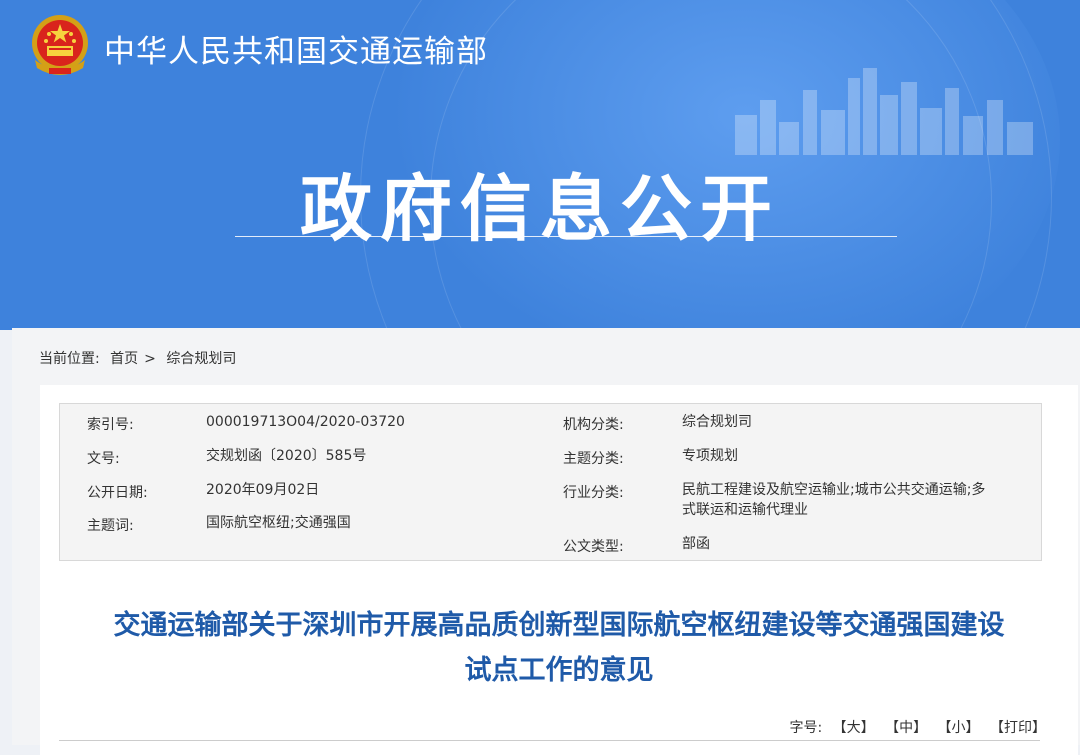 Image resolution: width=1080 pixels, height=755 pixels. Describe the element at coordinates (566, 236) in the screenshot. I see `hero-underline` at that location.